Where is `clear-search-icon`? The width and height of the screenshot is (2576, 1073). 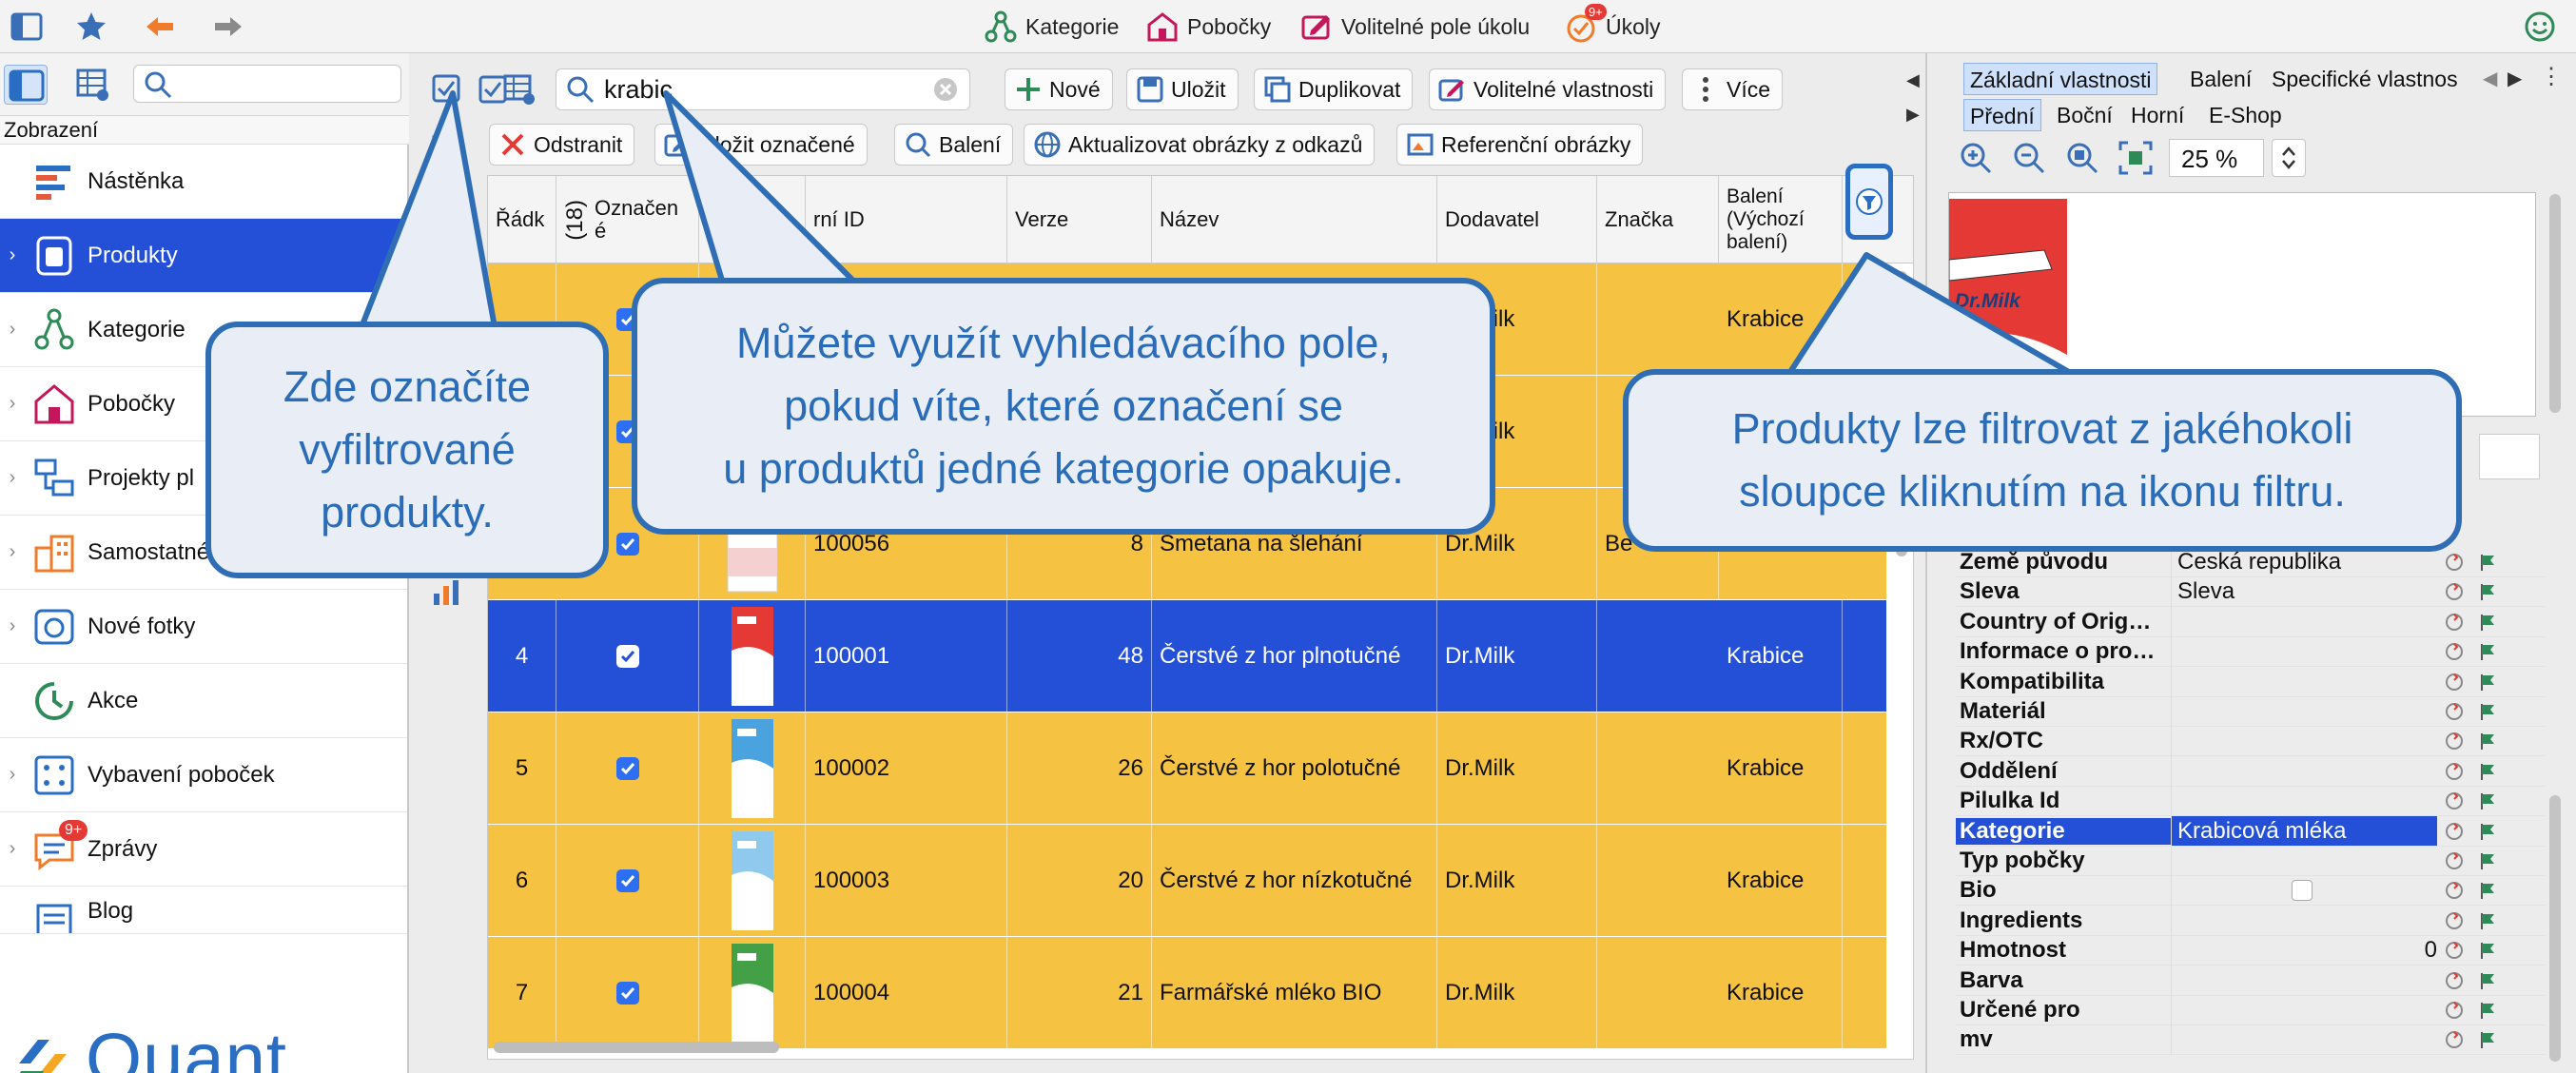 clear-search-icon is located at coordinates (946, 89).